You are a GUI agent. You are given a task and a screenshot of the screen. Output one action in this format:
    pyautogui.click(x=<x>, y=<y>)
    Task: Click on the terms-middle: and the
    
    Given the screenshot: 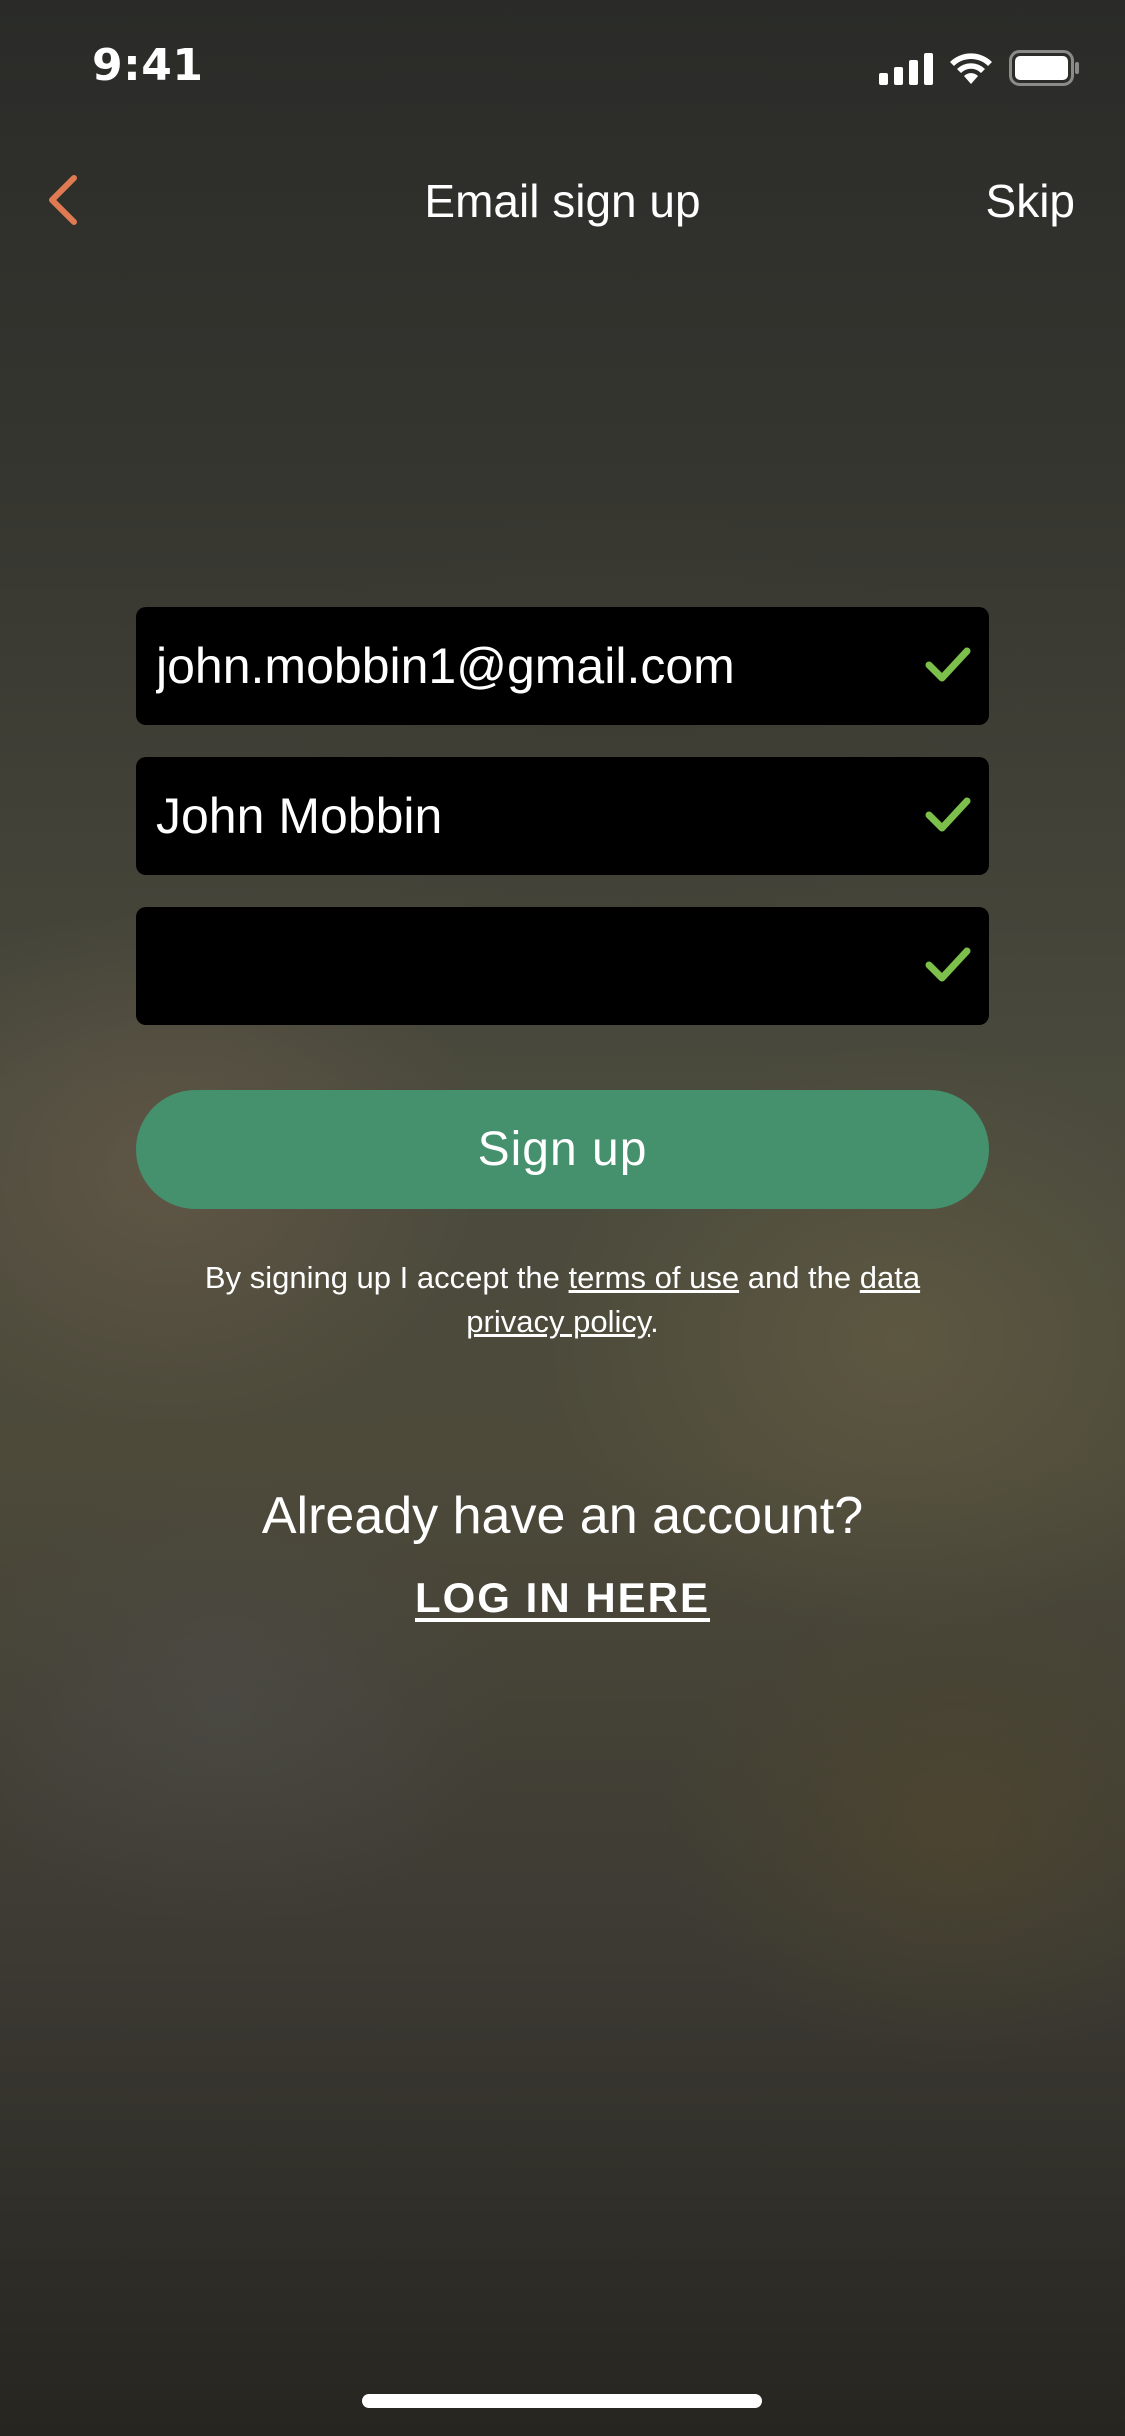 What is the action you would take?
    pyautogui.click(x=799, y=1277)
    